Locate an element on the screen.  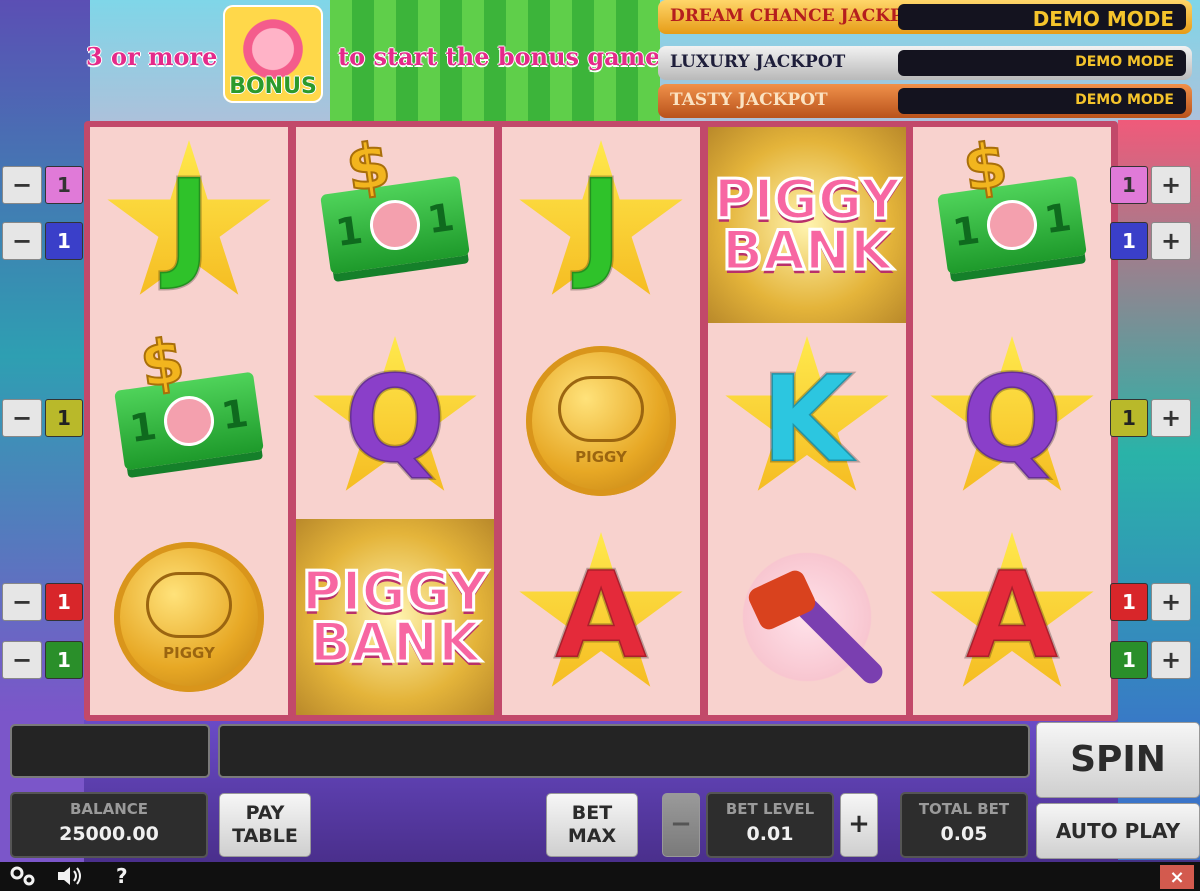
pay-table-button: PAY TABLE is located at coordinates (265, 825).